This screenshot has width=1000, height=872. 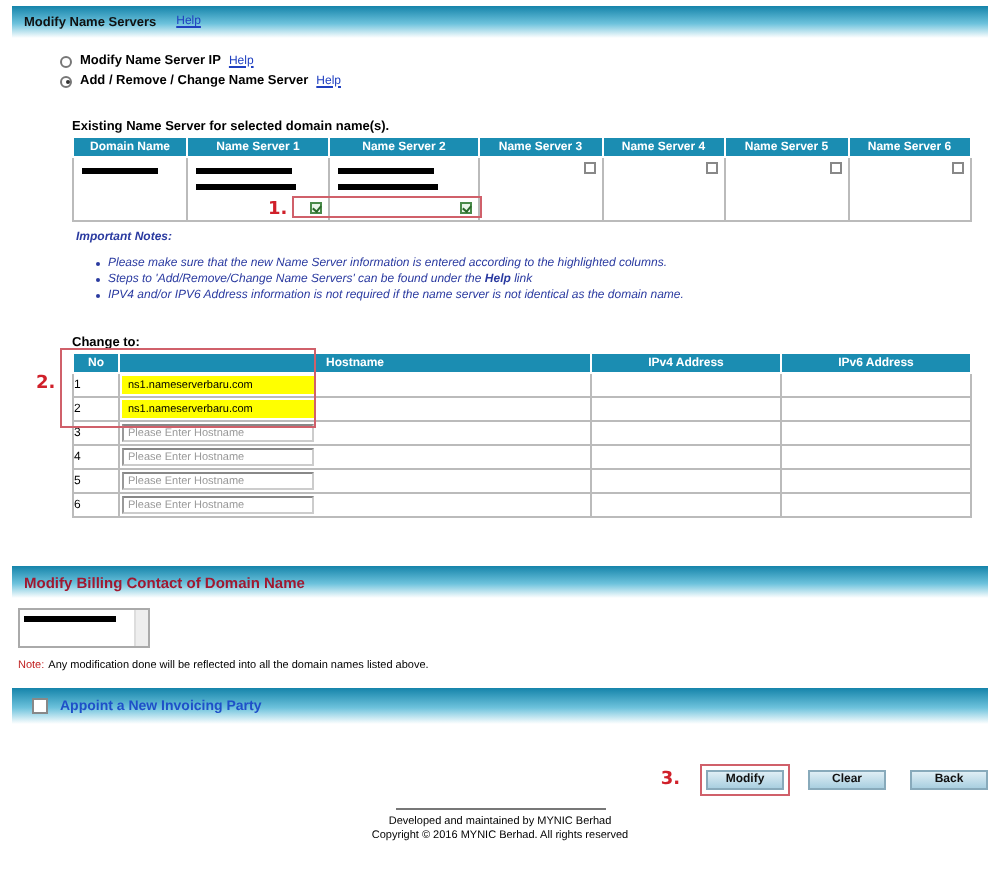 What do you see at coordinates (141, 628) in the screenshot?
I see `scrollbar` at bounding box center [141, 628].